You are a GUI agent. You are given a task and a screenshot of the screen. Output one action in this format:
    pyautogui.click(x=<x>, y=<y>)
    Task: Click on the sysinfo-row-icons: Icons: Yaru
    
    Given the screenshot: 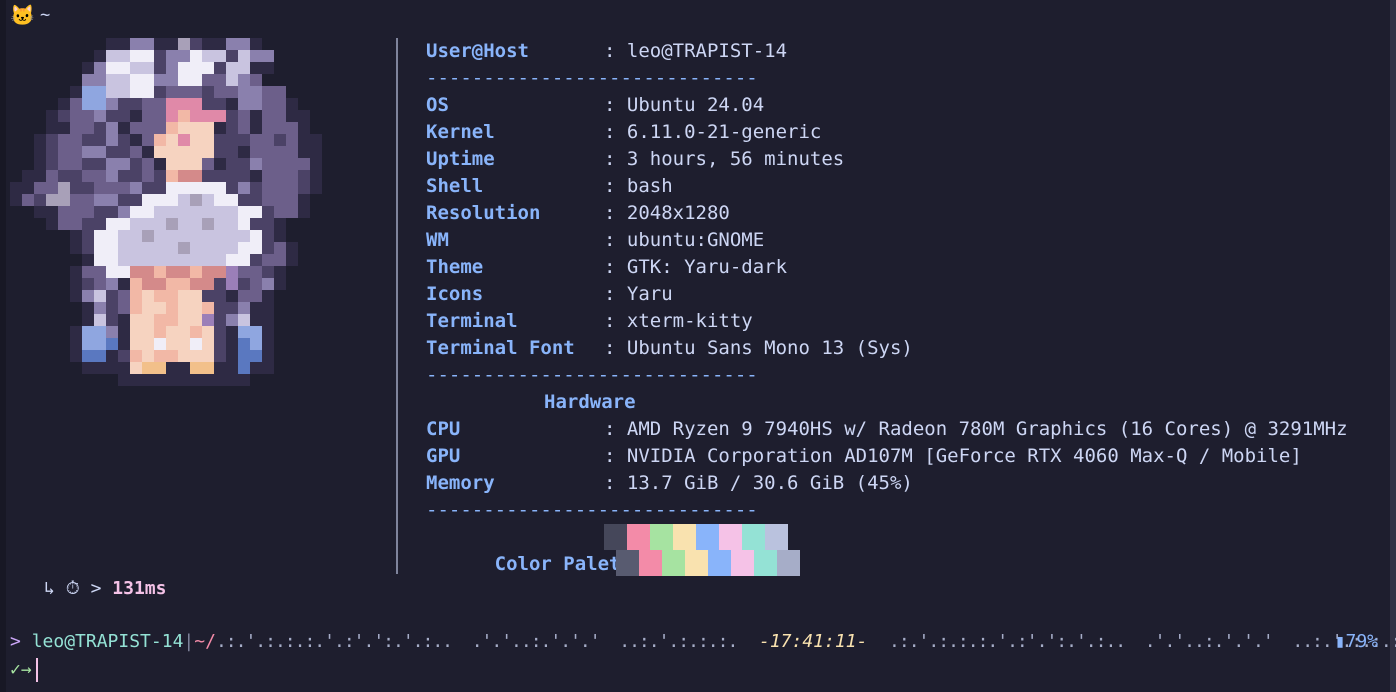 What is the action you would take?
    pyautogui.click(x=549, y=294)
    